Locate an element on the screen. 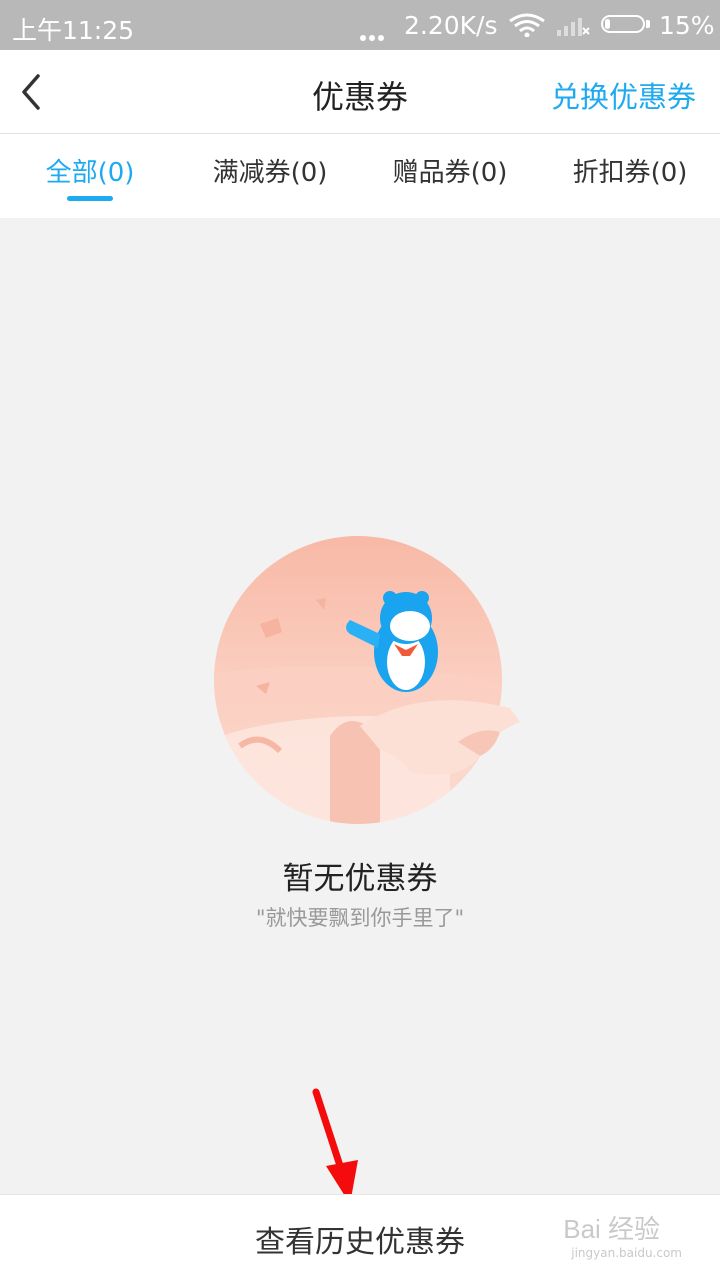 The image size is (720, 1280). tab-gift: 赠品券(0) is located at coordinates (450, 176).